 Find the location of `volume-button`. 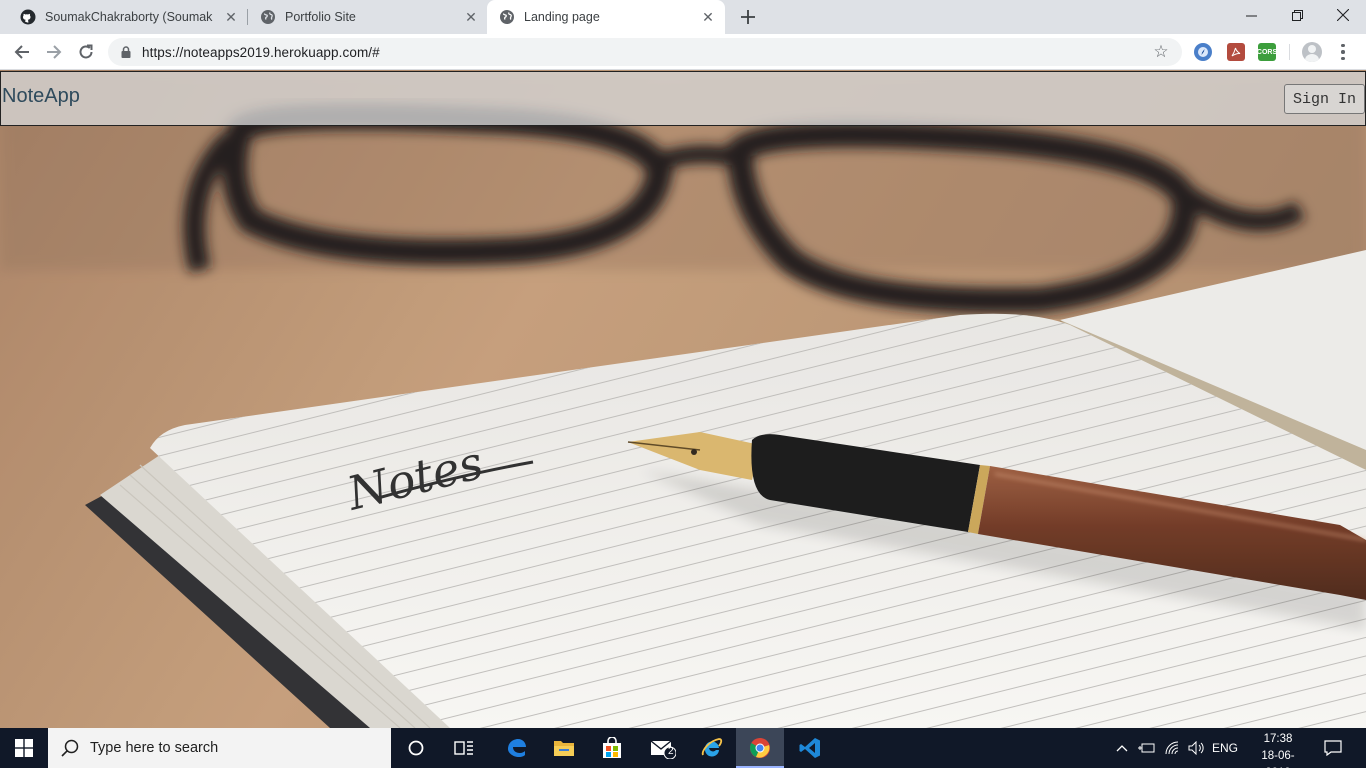

volume-button is located at coordinates (1197, 748).